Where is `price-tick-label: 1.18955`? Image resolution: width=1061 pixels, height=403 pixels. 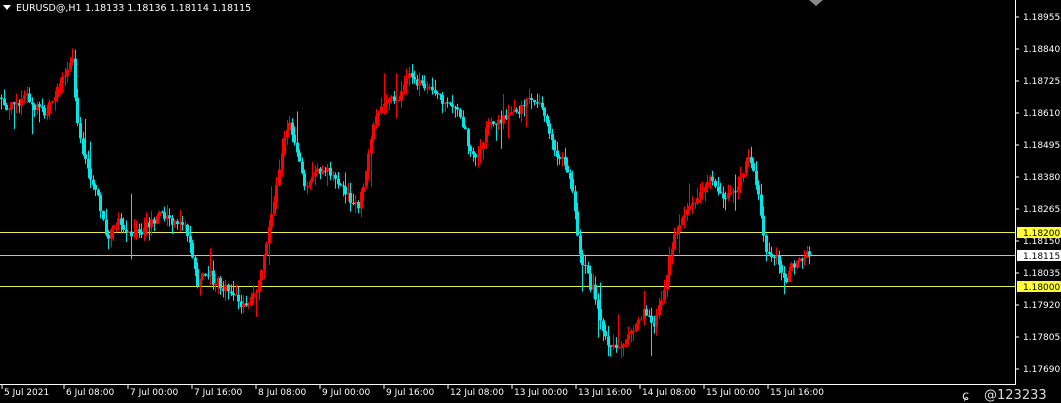
price-tick-label: 1.18955 is located at coordinates (1041, 18).